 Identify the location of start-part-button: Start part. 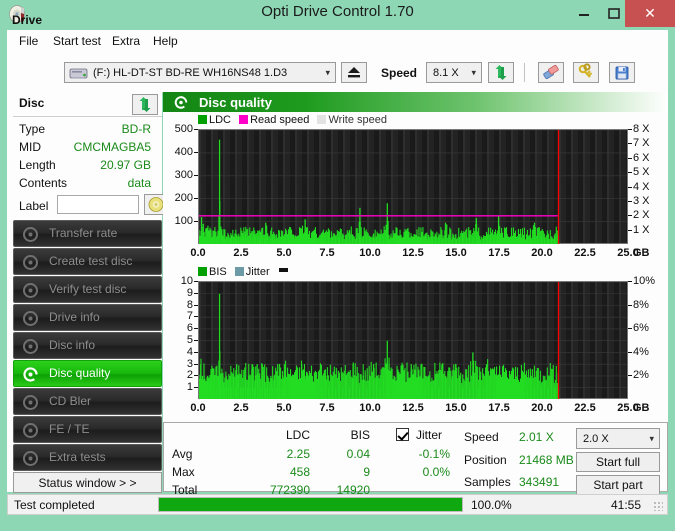
(618, 485).